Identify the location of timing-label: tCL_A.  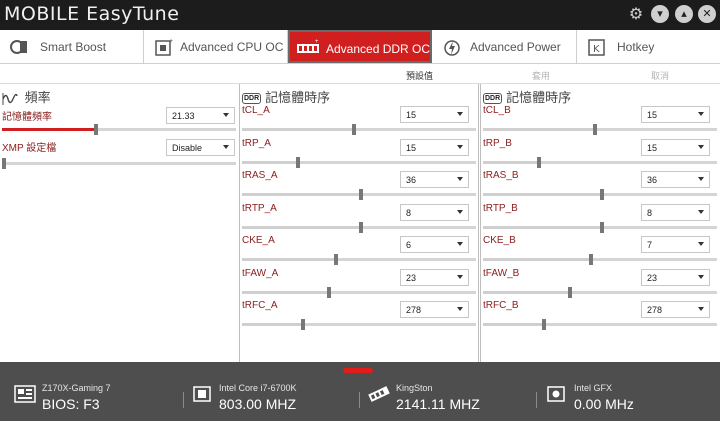
(256, 110).